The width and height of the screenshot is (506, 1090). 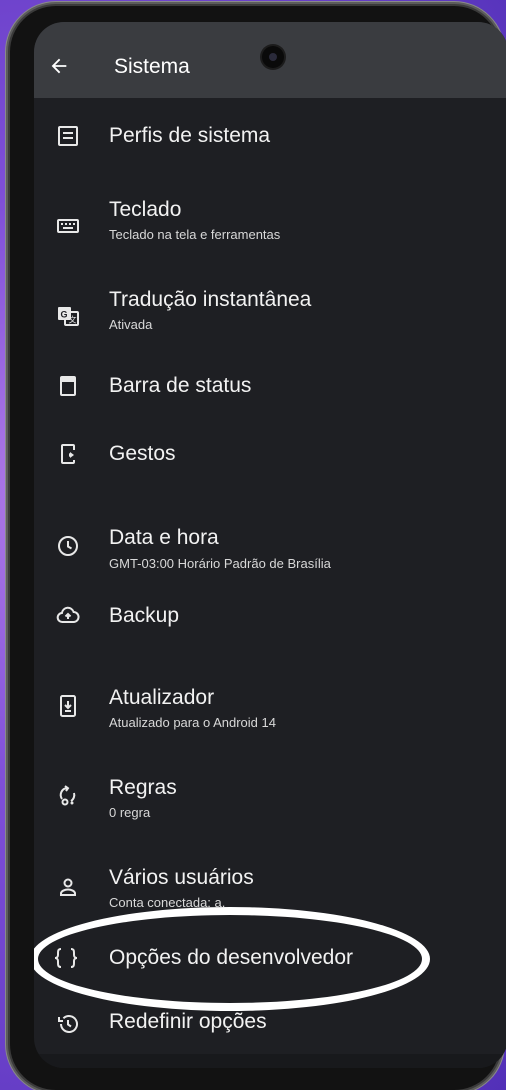 I want to click on settings-item-label: Tradução instantânea, so click(x=210, y=299).